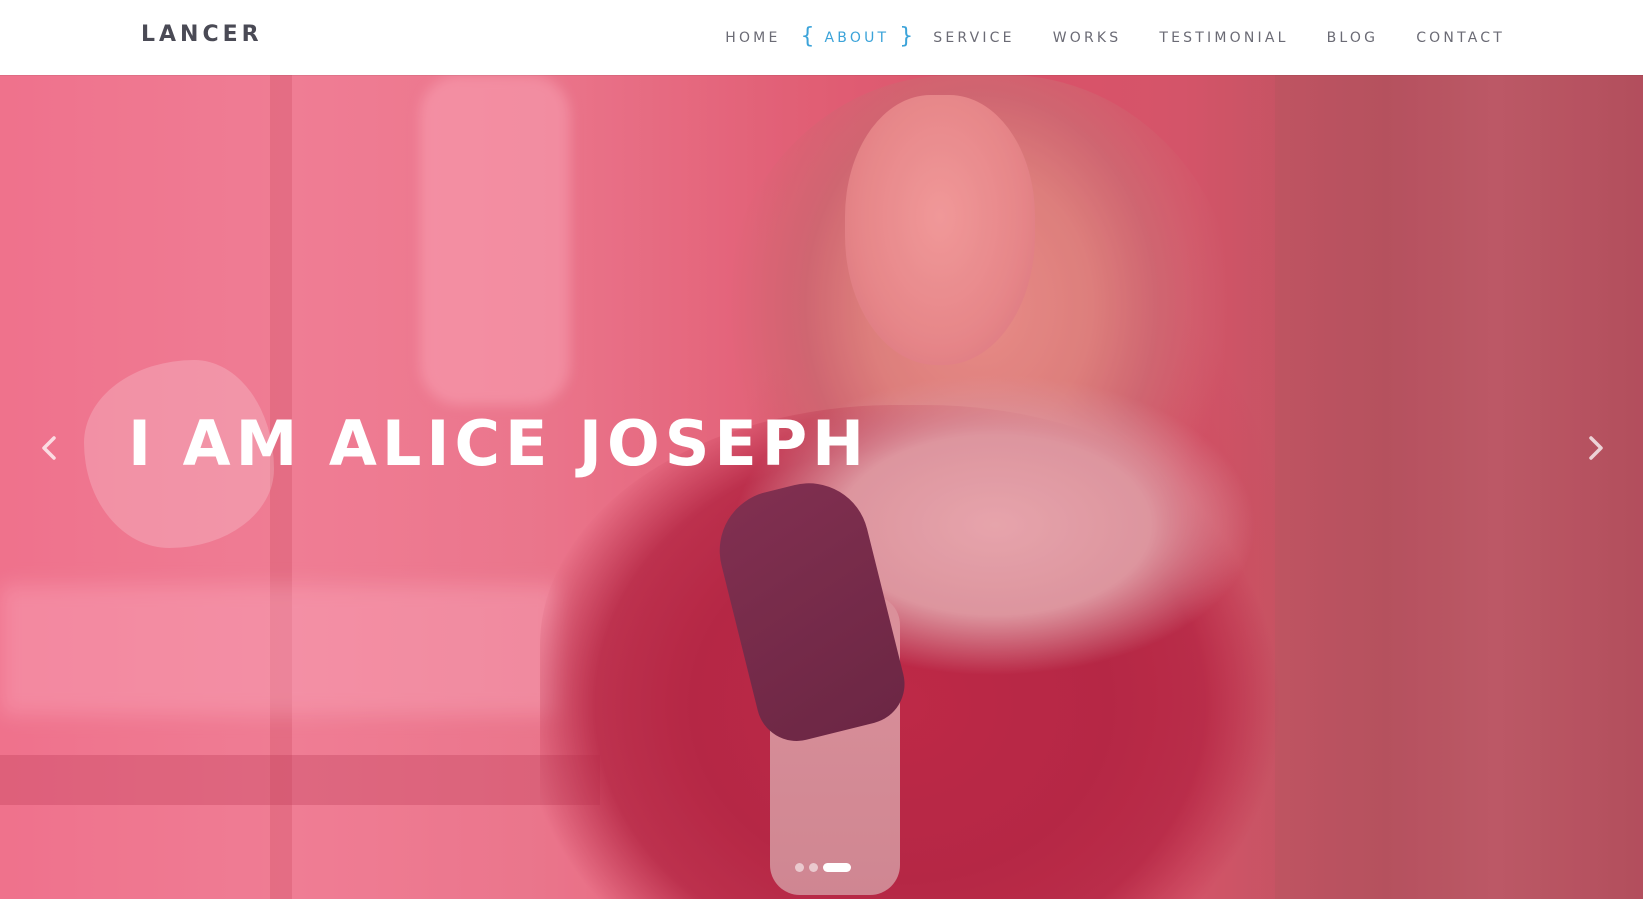 This screenshot has width=1643, height=899. I want to click on brand-logo: LANCER, so click(202, 34).